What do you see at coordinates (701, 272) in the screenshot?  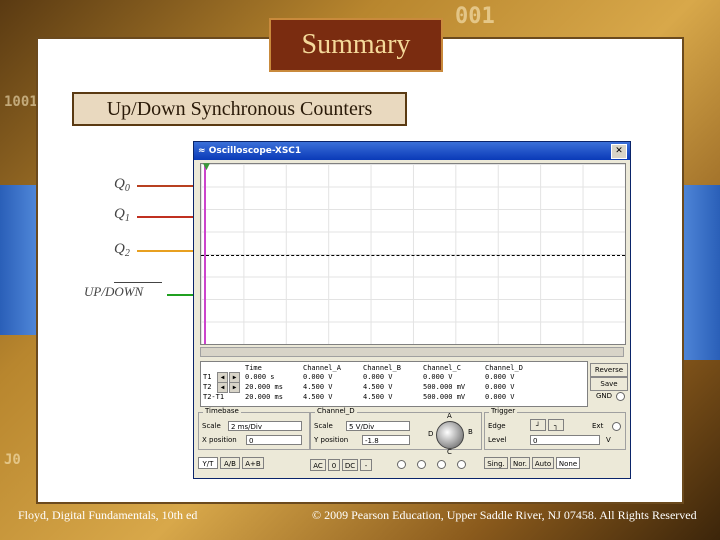 I see `background-stripe-right` at bounding box center [701, 272].